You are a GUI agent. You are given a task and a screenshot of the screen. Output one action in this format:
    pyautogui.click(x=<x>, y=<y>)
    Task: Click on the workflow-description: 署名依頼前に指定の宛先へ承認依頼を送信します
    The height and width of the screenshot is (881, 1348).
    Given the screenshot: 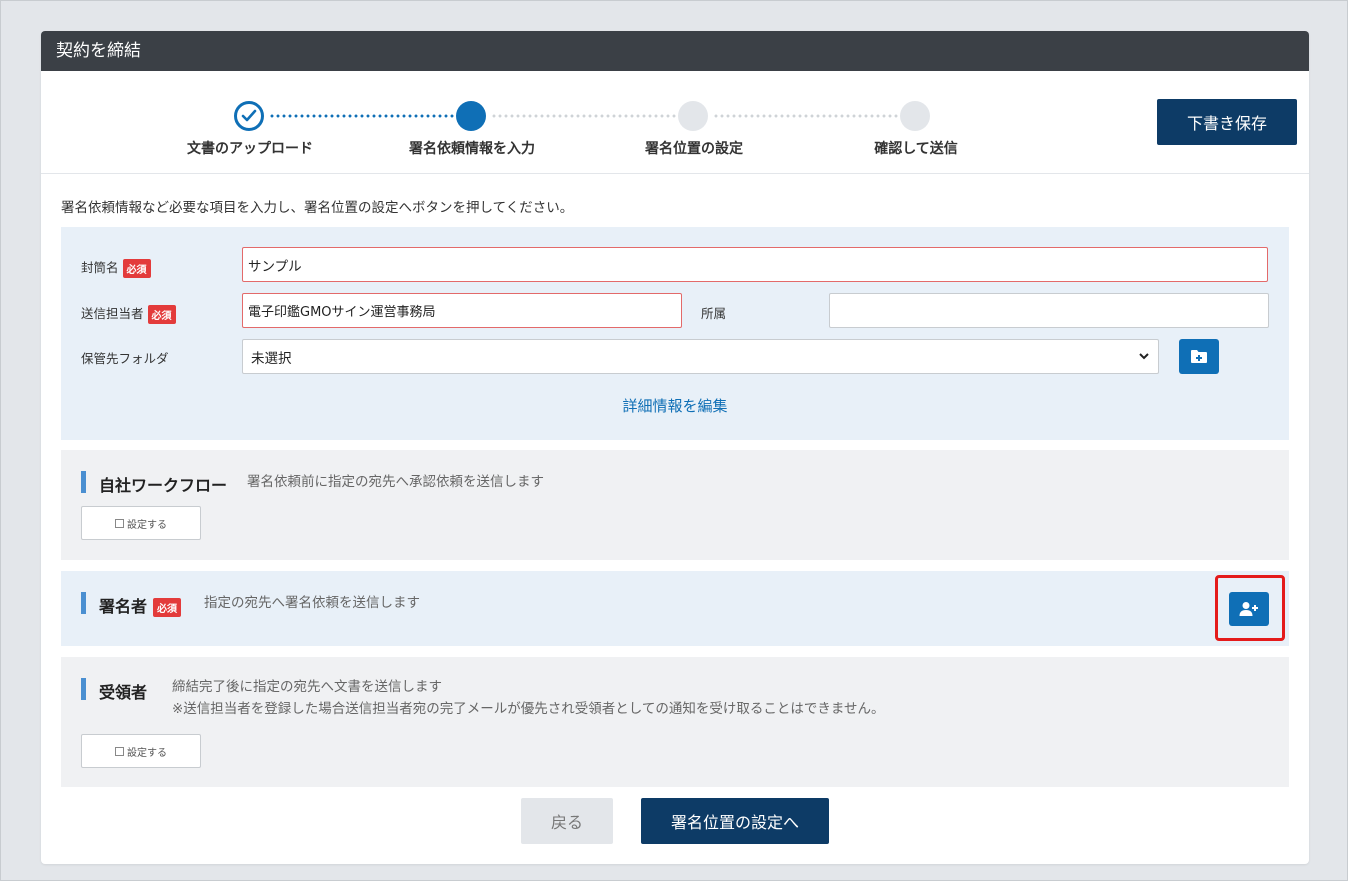 What is the action you would take?
    pyautogui.click(x=395, y=482)
    